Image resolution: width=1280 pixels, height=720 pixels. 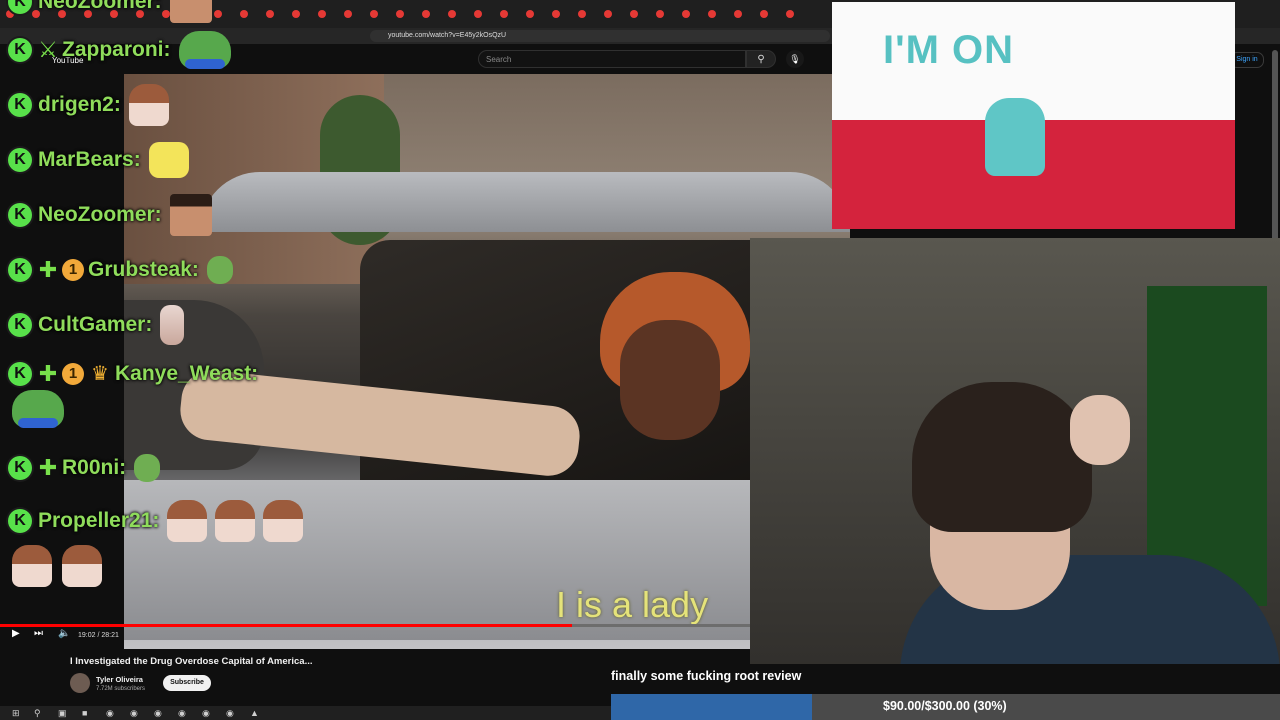 I want to click on search-button: ⚲, so click(x=761, y=59).